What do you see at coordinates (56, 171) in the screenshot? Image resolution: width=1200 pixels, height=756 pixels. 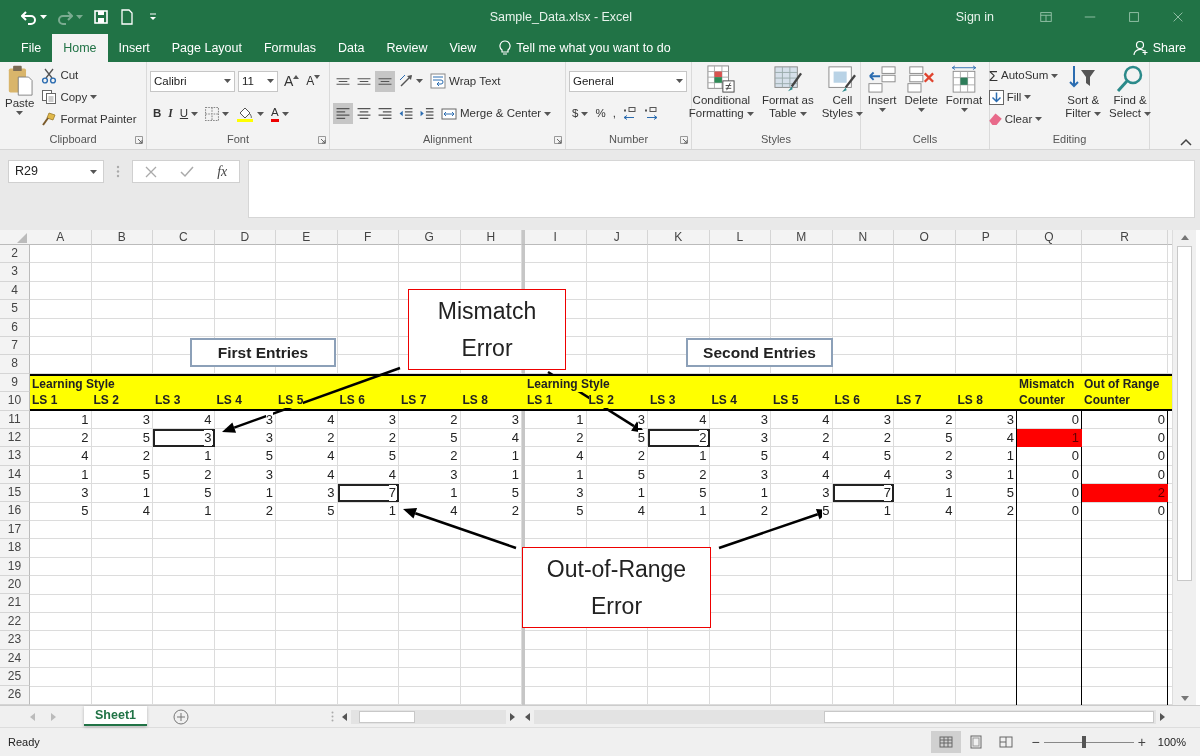 I see `name-box: R29` at bounding box center [56, 171].